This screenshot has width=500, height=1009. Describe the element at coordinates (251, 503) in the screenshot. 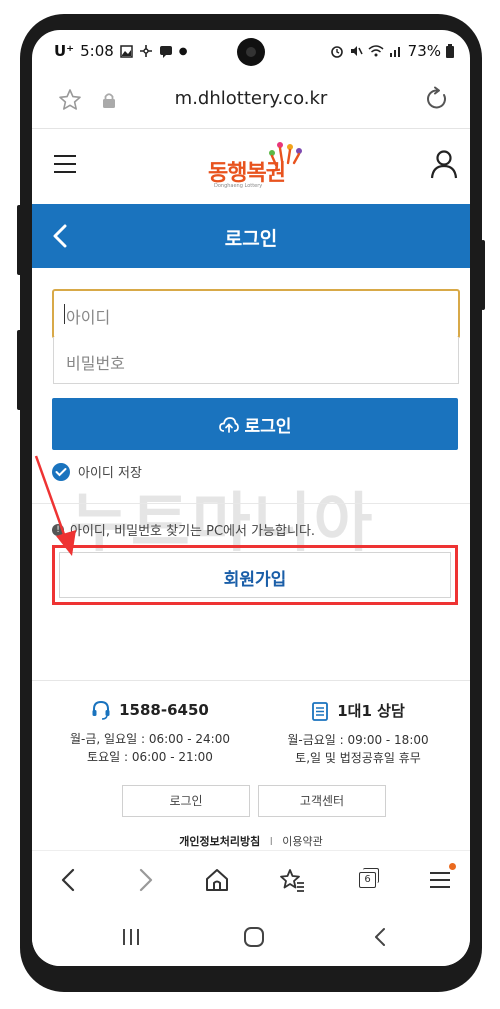

I see `divider` at that location.